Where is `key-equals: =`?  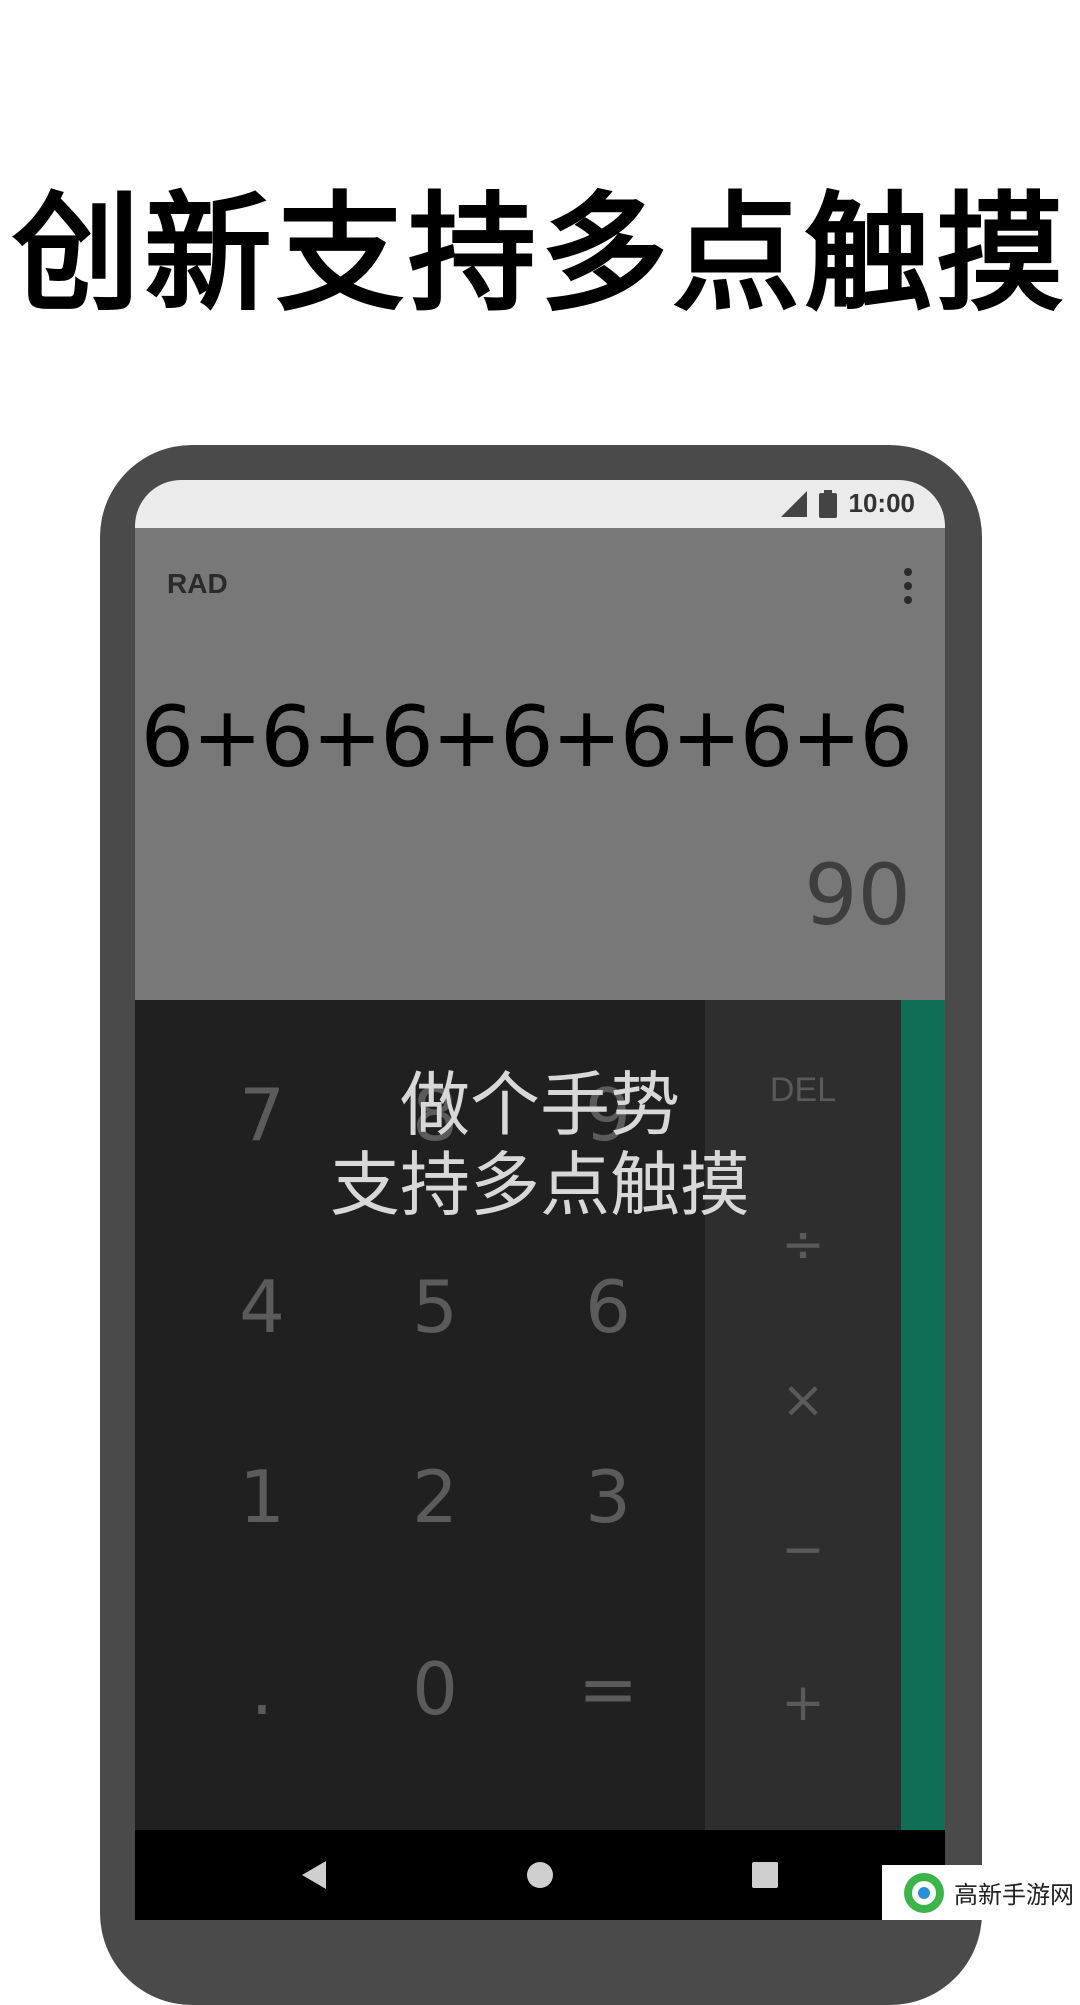
key-equals: = is located at coordinates (608, 1689).